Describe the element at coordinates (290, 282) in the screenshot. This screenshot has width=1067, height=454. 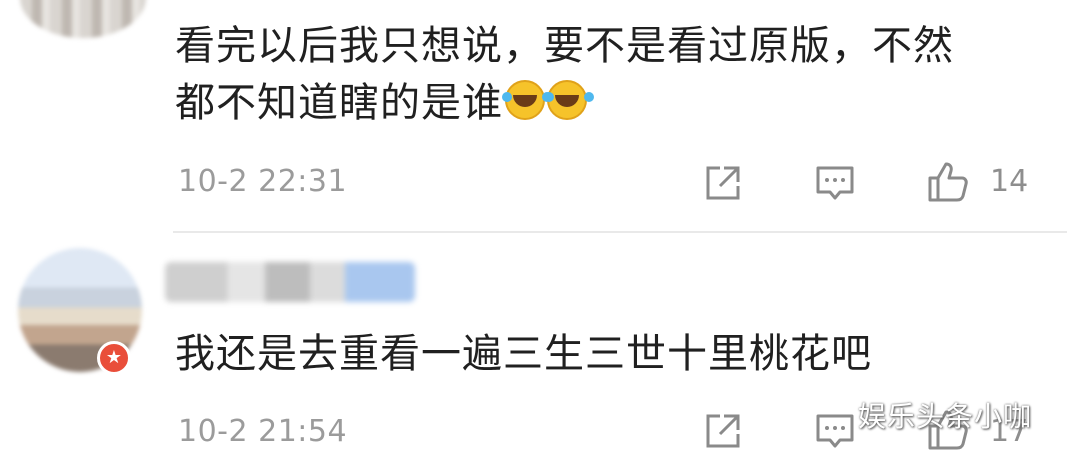
I see `username-blurred` at that location.